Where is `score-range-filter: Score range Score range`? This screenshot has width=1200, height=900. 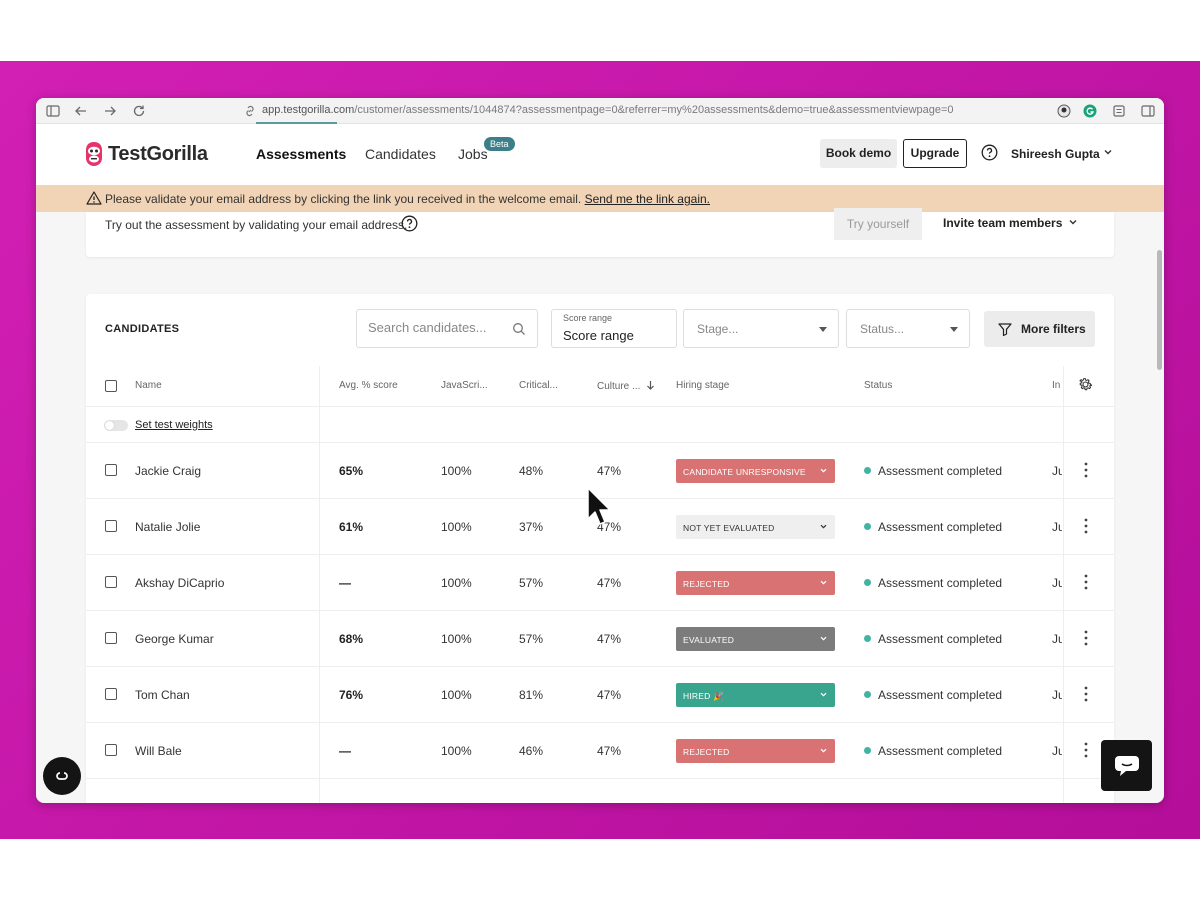
score-range-filter: Score range Score range is located at coordinates (614, 328).